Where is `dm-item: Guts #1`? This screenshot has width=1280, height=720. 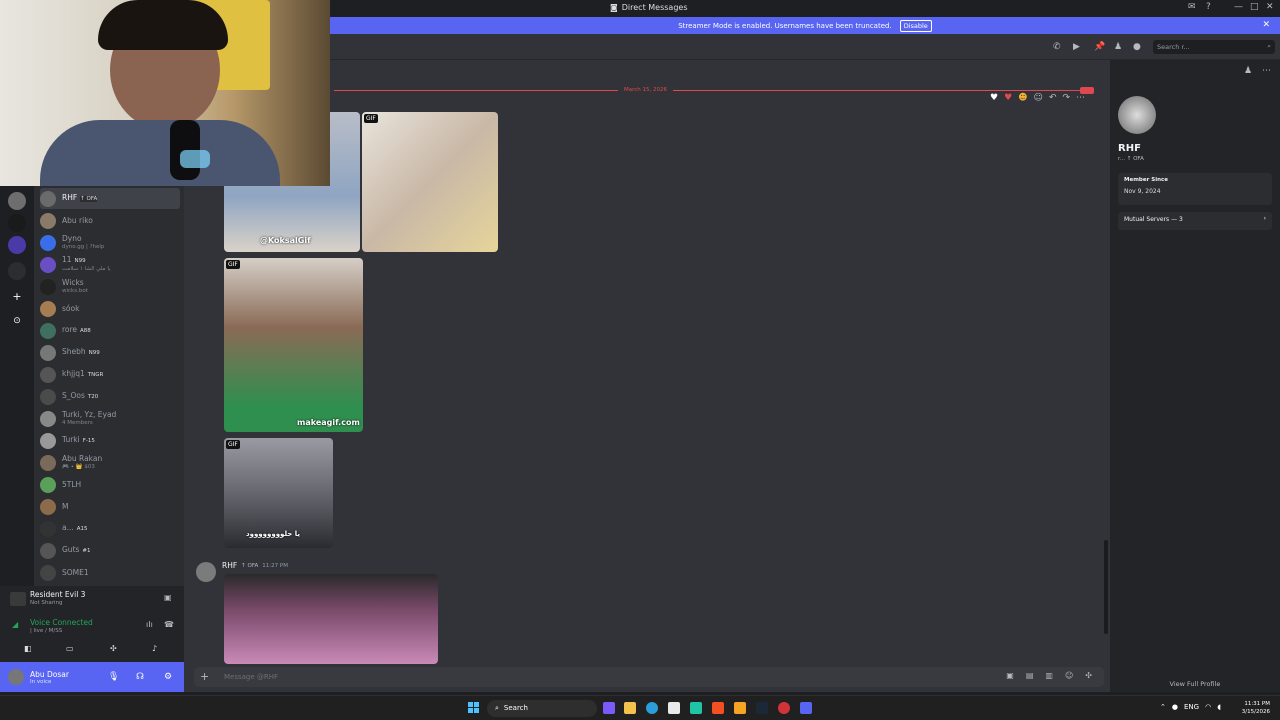
dm-item: Guts #1 is located at coordinates (110, 550).